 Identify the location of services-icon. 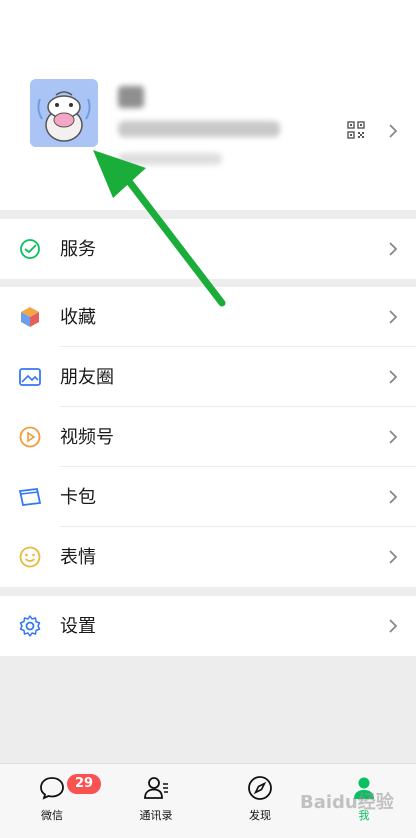
(30, 249).